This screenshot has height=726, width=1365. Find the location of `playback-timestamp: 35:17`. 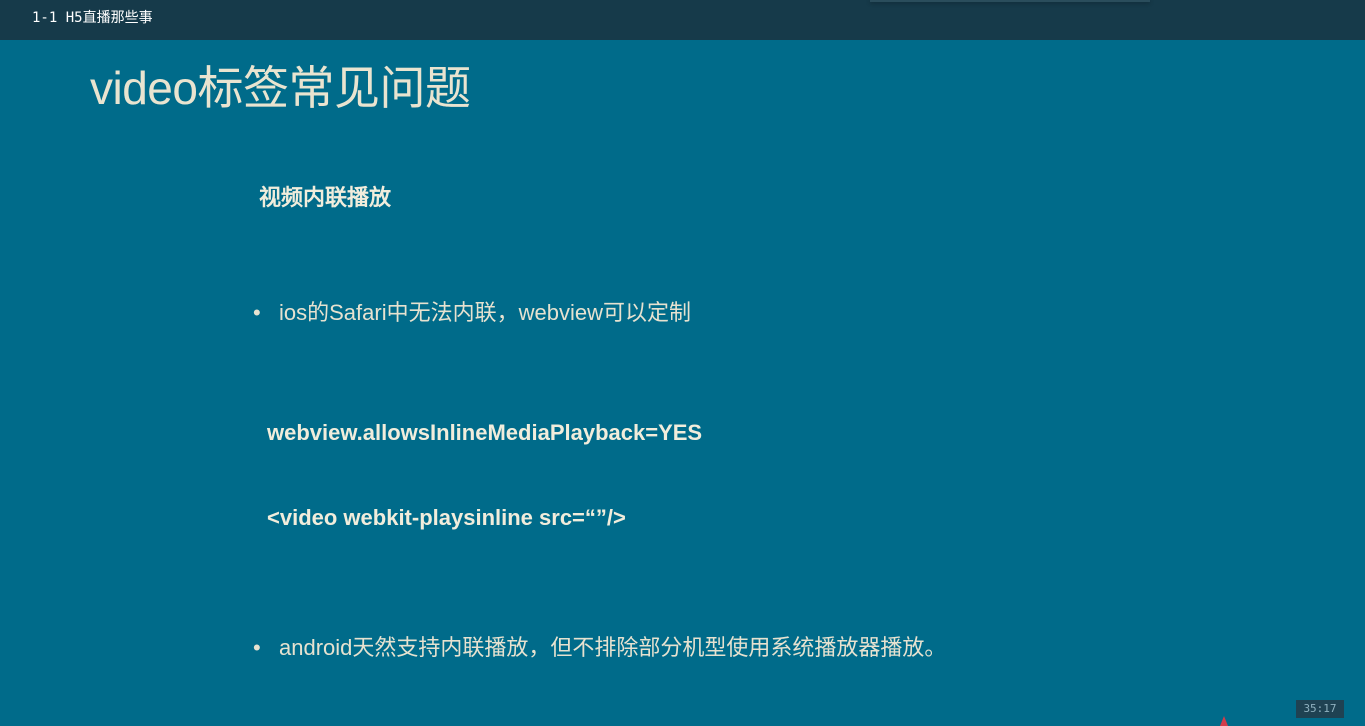

playback-timestamp: 35:17 is located at coordinates (1320, 709).